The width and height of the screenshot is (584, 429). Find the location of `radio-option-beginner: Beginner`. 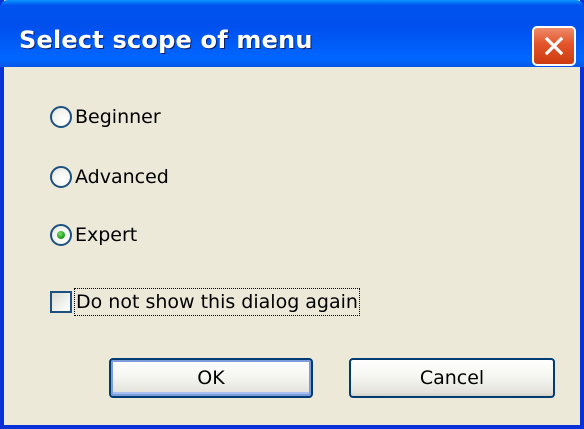

radio-option-beginner: Beginner is located at coordinates (105, 117).